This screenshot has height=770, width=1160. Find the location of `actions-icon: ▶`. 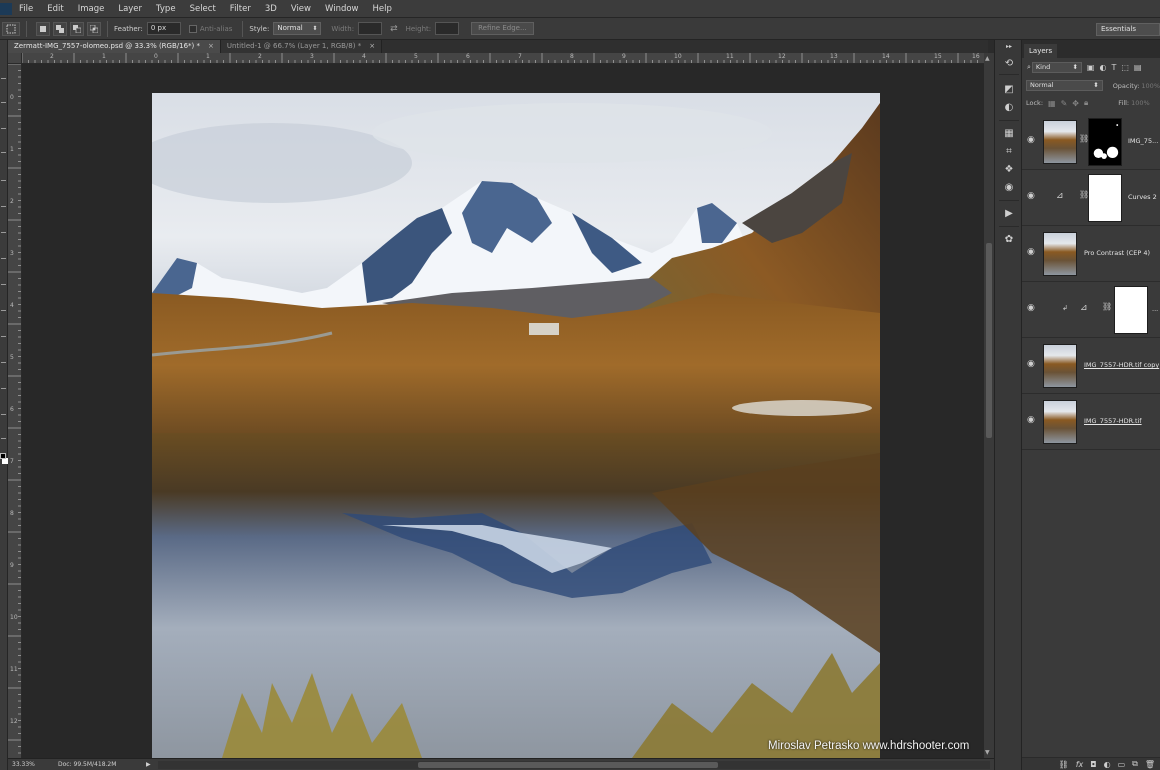

actions-icon: ▶ is located at coordinates (1009, 214).